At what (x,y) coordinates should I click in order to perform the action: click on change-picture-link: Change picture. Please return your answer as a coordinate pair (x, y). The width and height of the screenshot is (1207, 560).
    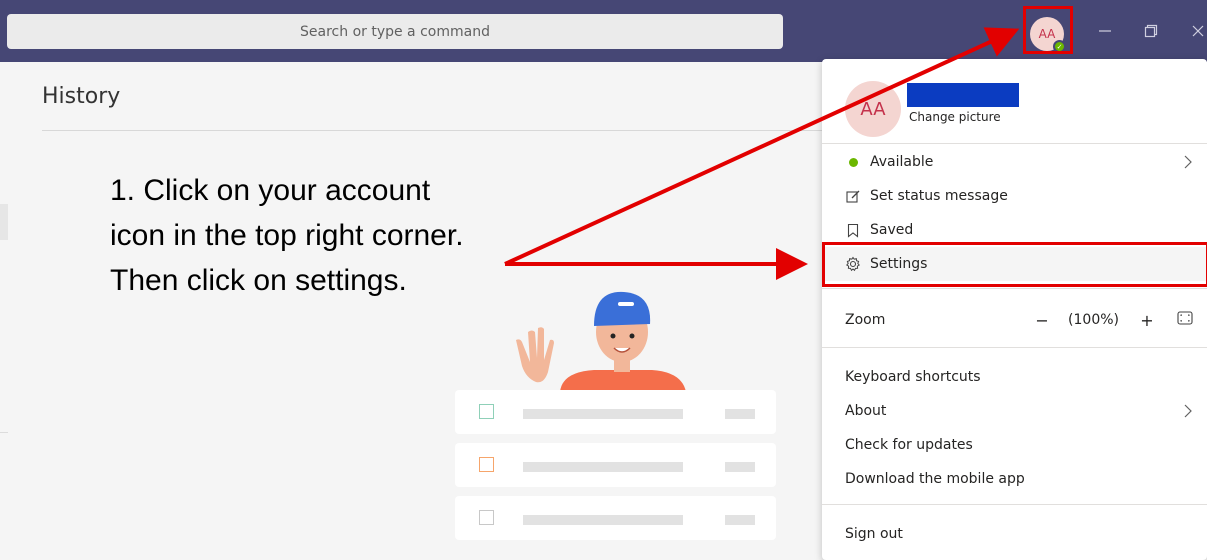
    Looking at the image, I should click on (955, 117).